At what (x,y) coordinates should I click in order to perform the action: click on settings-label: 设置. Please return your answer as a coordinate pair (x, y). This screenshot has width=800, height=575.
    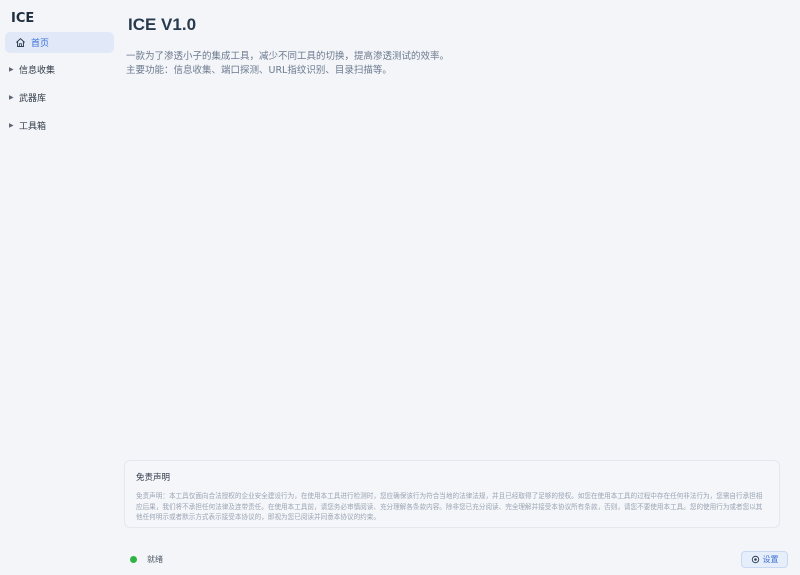
    Looking at the image, I should click on (770, 559).